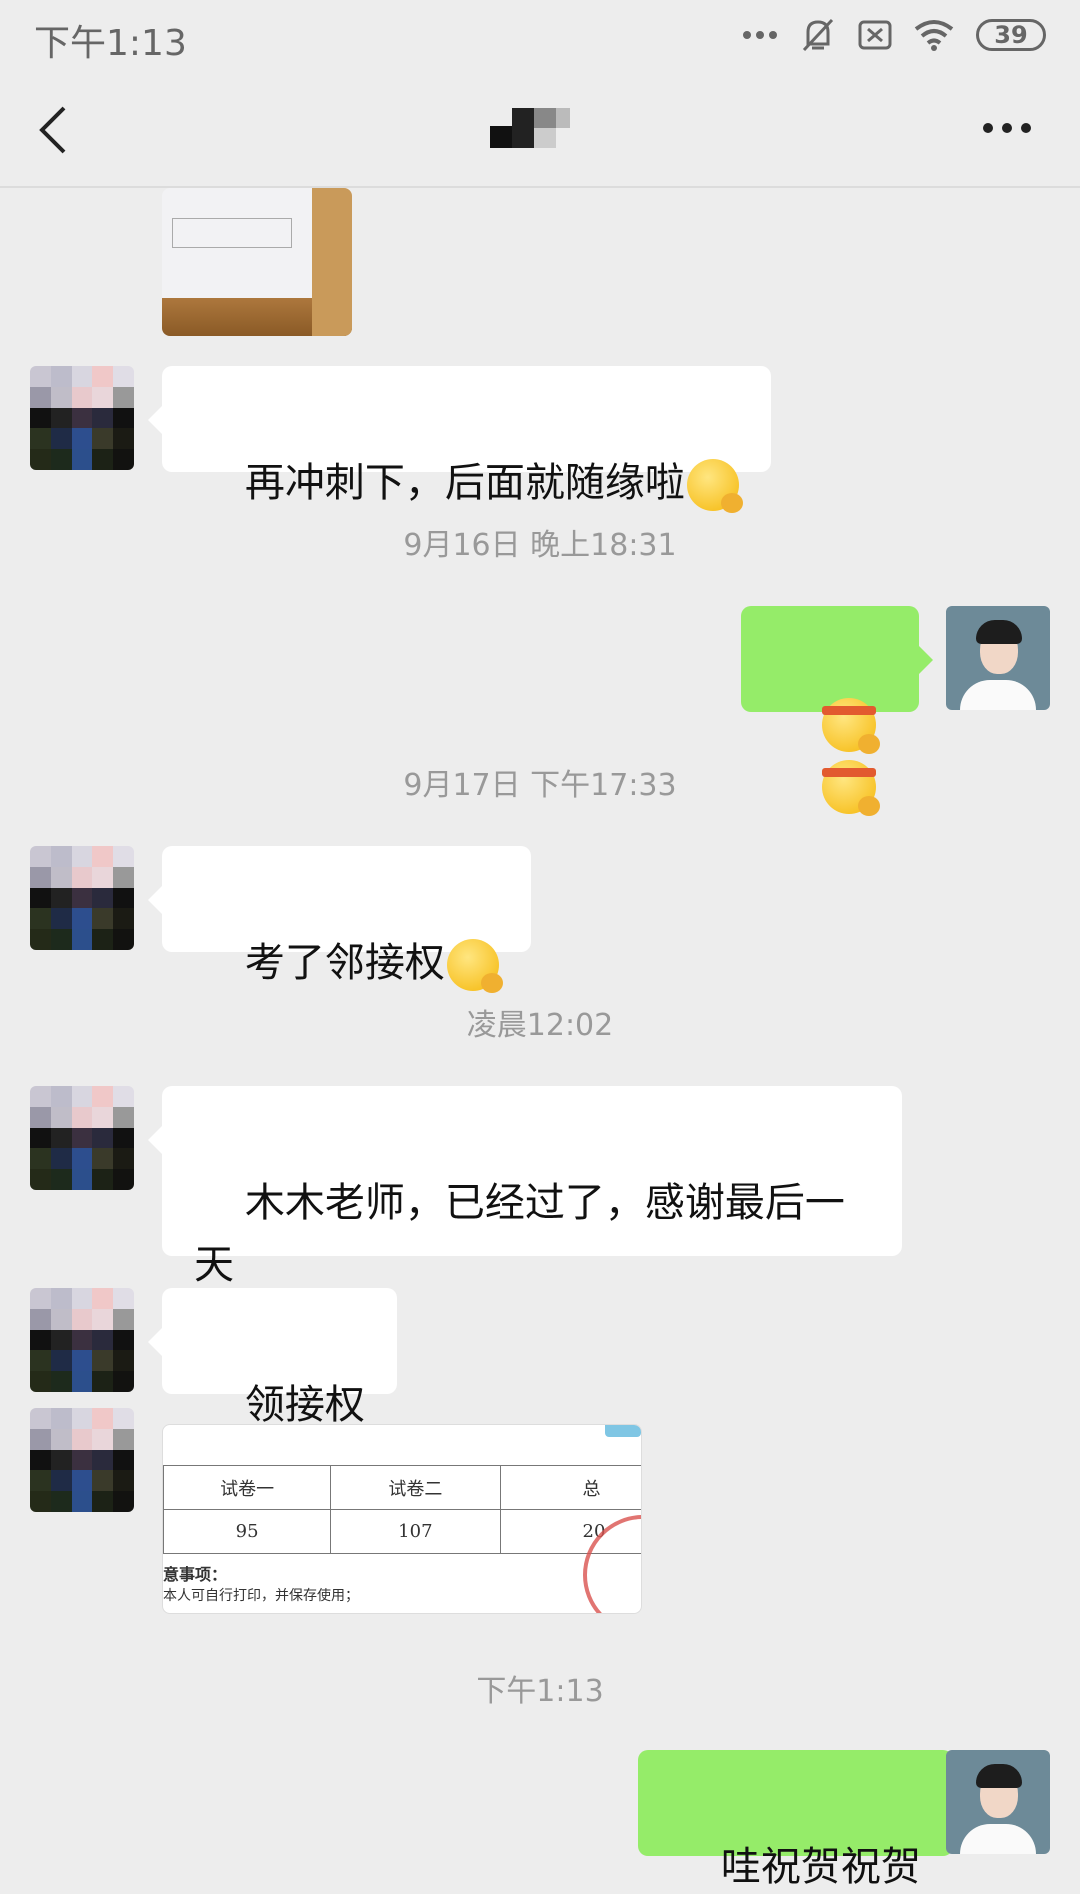  Describe the element at coordinates (272, 1358) in the screenshot. I see `message-bubble-incoming: 领接权` at that location.